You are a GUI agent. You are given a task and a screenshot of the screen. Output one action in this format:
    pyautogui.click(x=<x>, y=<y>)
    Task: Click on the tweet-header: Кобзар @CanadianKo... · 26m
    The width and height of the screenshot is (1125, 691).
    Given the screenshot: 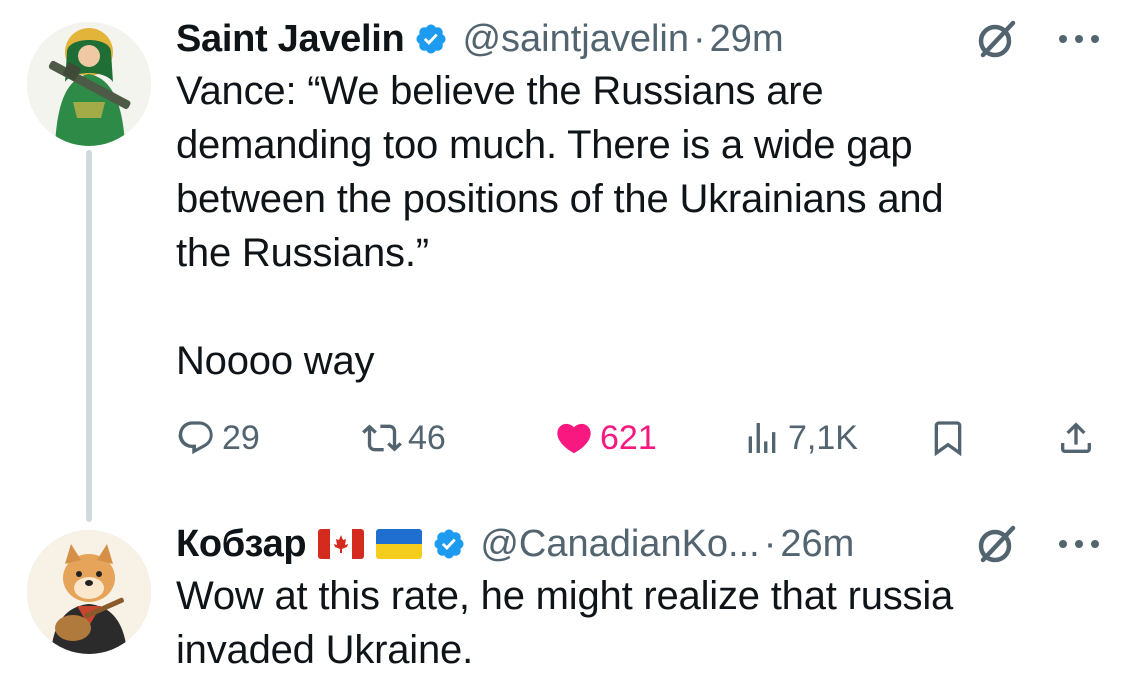 What is the action you would take?
    pyautogui.click(x=639, y=544)
    